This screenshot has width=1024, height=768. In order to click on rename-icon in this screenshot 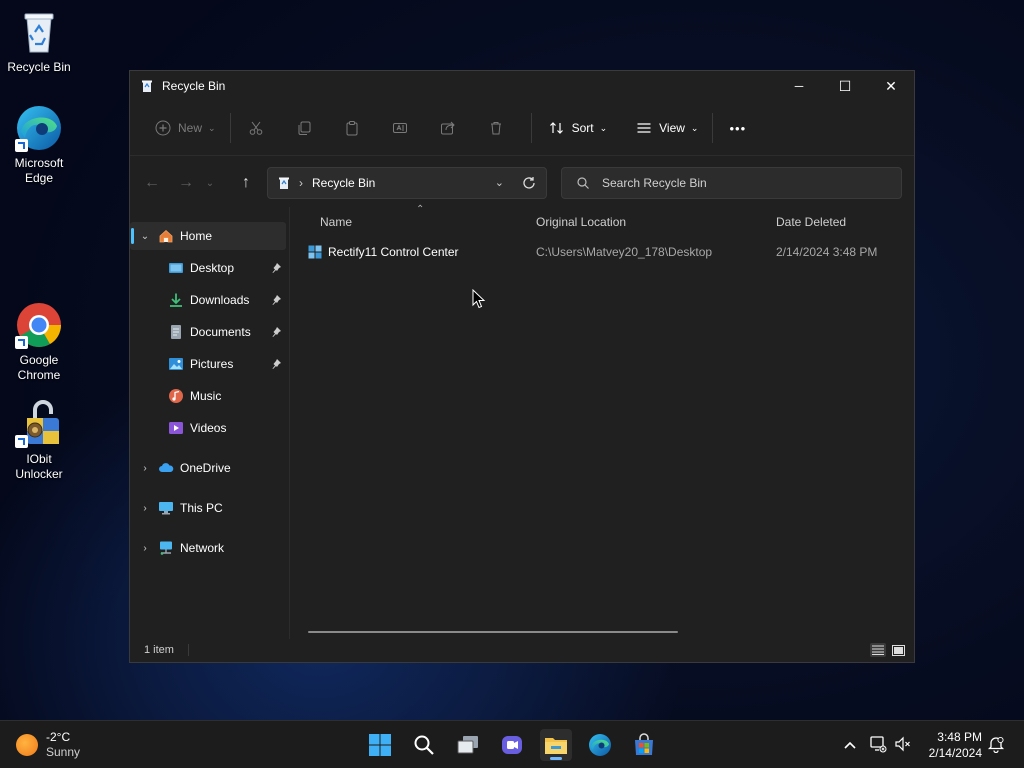, I will do `click(400, 128)`.